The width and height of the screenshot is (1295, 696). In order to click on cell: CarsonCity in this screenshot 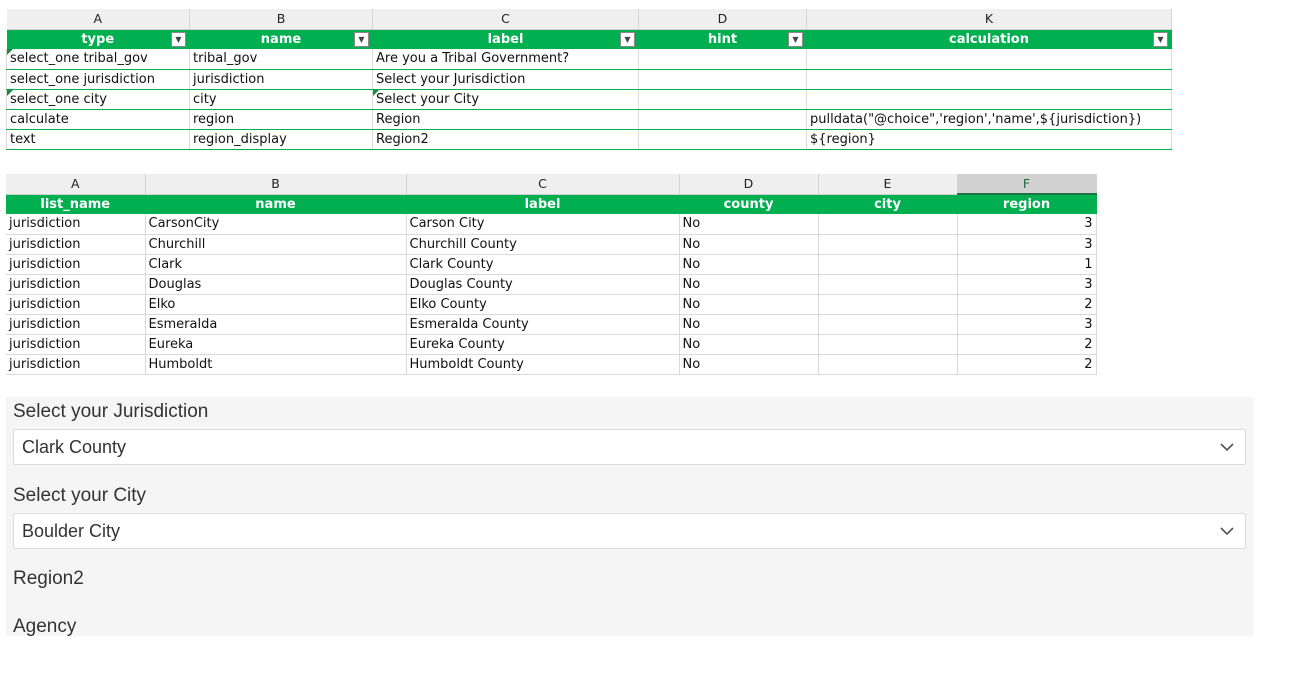, I will do `click(276, 224)`.